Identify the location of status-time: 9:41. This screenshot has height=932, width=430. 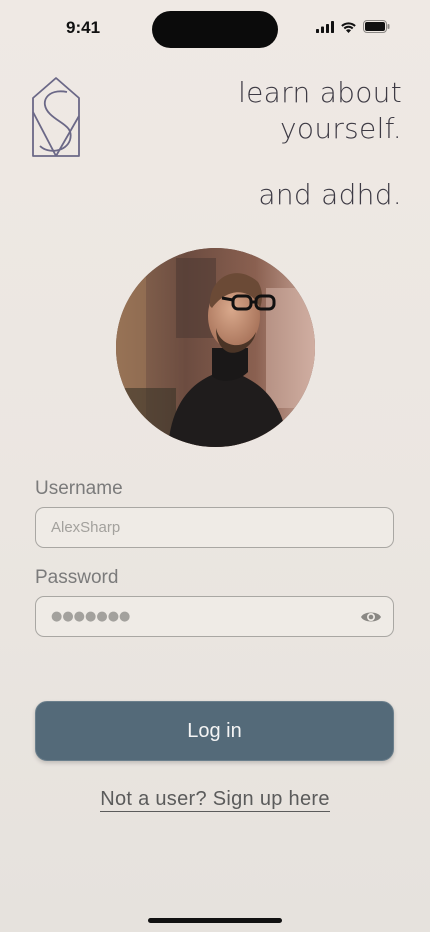
(83, 27).